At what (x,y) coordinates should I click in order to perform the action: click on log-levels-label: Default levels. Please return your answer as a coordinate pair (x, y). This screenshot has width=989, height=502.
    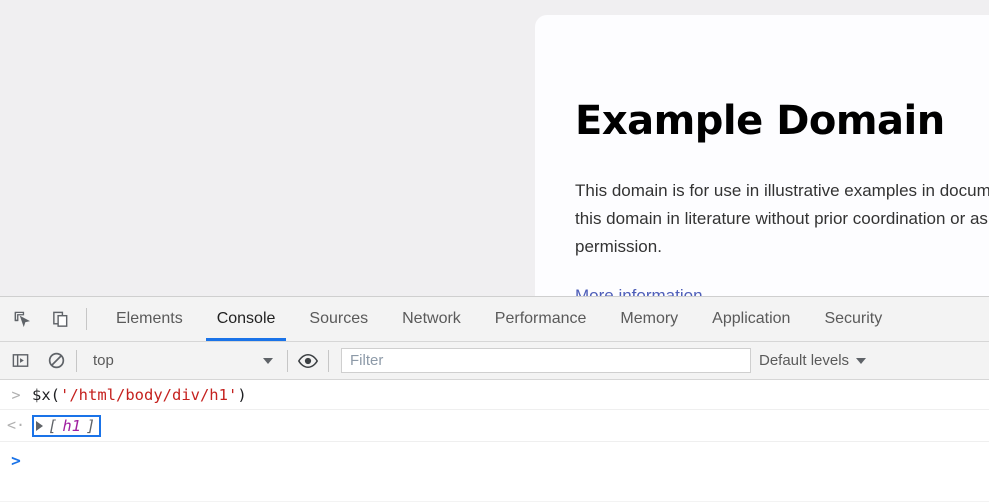
    Looking at the image, I should click on (804, 360).